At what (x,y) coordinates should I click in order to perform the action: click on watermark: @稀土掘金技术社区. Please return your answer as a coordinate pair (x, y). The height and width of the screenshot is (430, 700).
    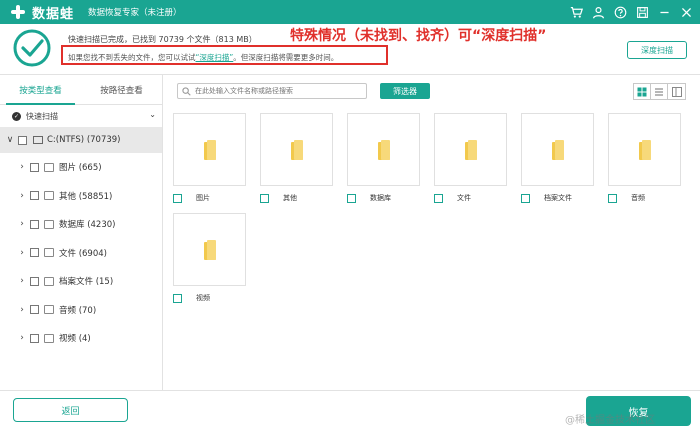
    Looking at the image, I should click on (610, 420).